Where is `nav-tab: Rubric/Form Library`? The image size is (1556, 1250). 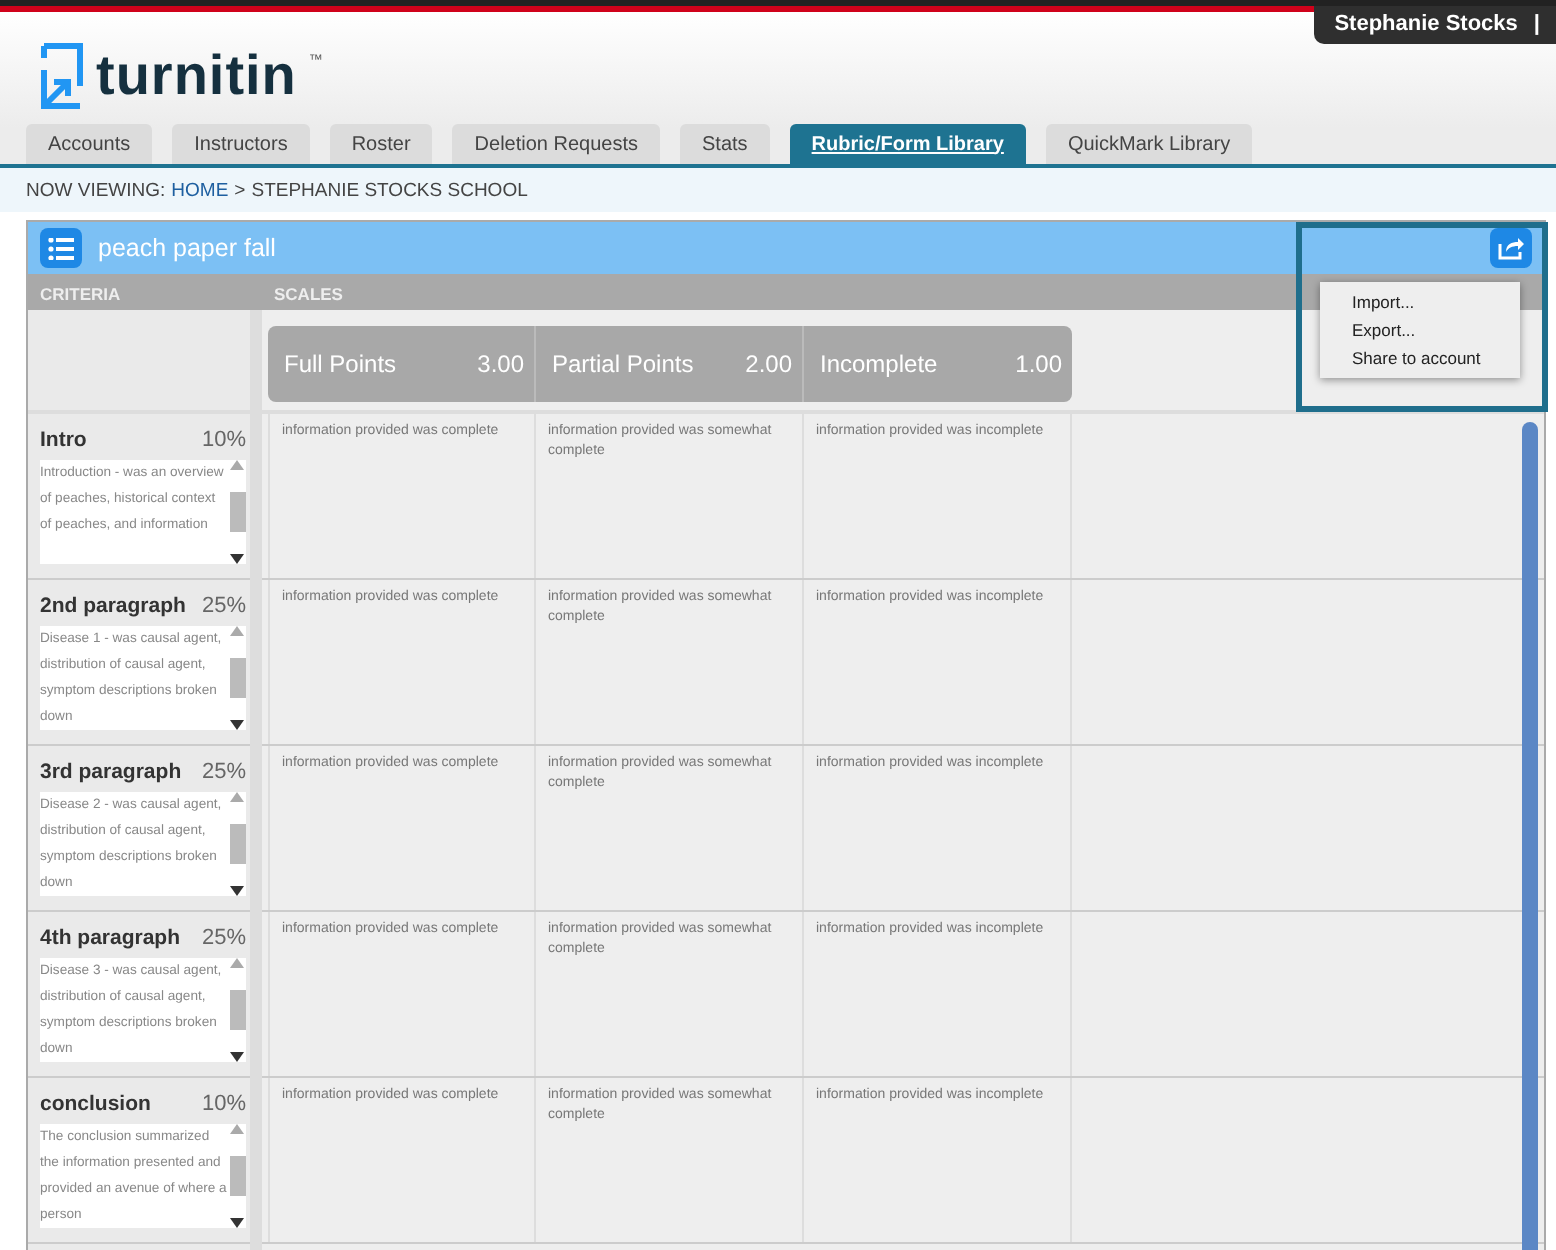
nav-tab: Rubric/Form Library is located at coordinates (907, 144).